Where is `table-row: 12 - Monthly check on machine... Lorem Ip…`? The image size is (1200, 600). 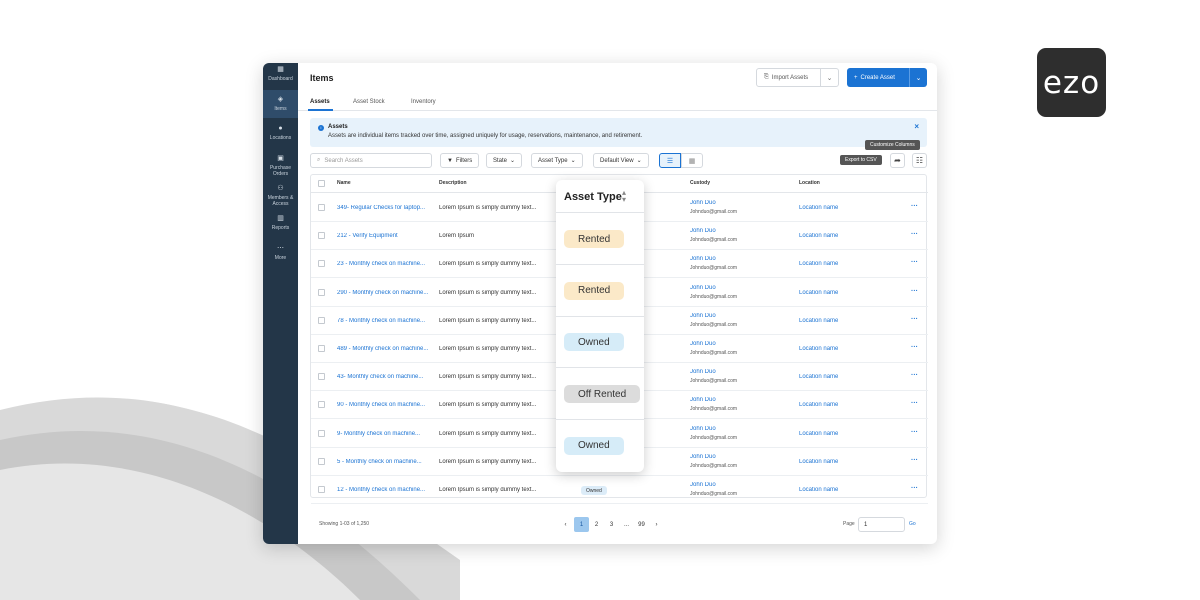 table-row: 12 - Monthly check on machine... Lorem Ip… is located at coordinates (619, 490).